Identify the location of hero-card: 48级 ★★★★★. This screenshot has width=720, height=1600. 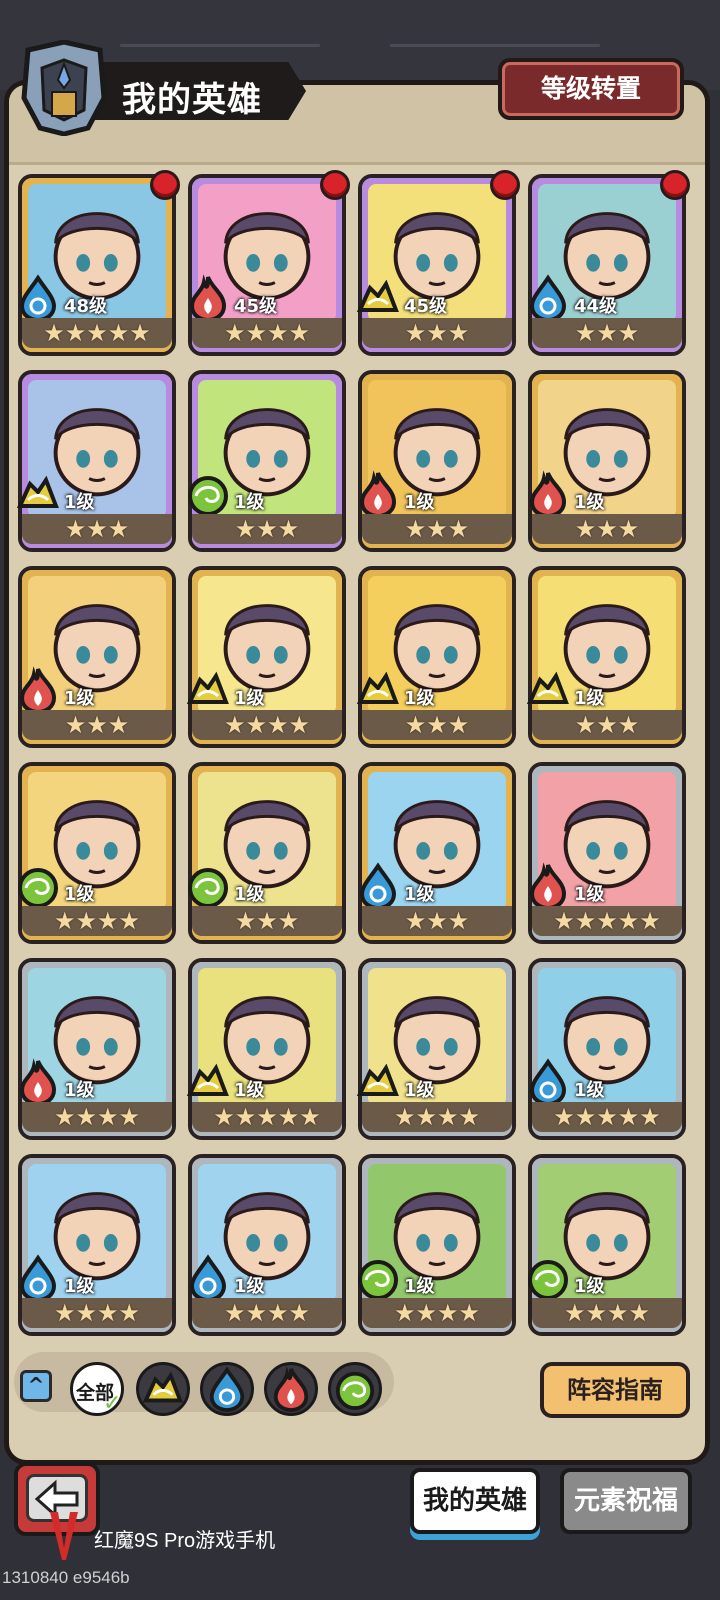
(98, 263).